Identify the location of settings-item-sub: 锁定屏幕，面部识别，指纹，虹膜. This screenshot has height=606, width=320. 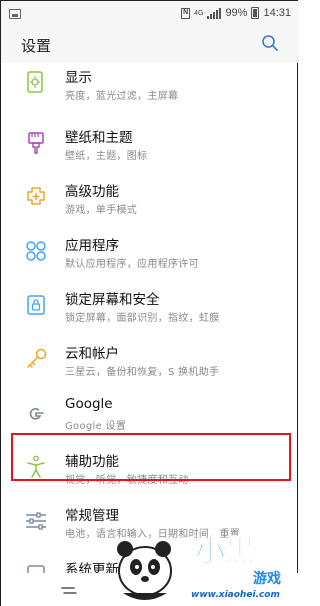
(142, 318).